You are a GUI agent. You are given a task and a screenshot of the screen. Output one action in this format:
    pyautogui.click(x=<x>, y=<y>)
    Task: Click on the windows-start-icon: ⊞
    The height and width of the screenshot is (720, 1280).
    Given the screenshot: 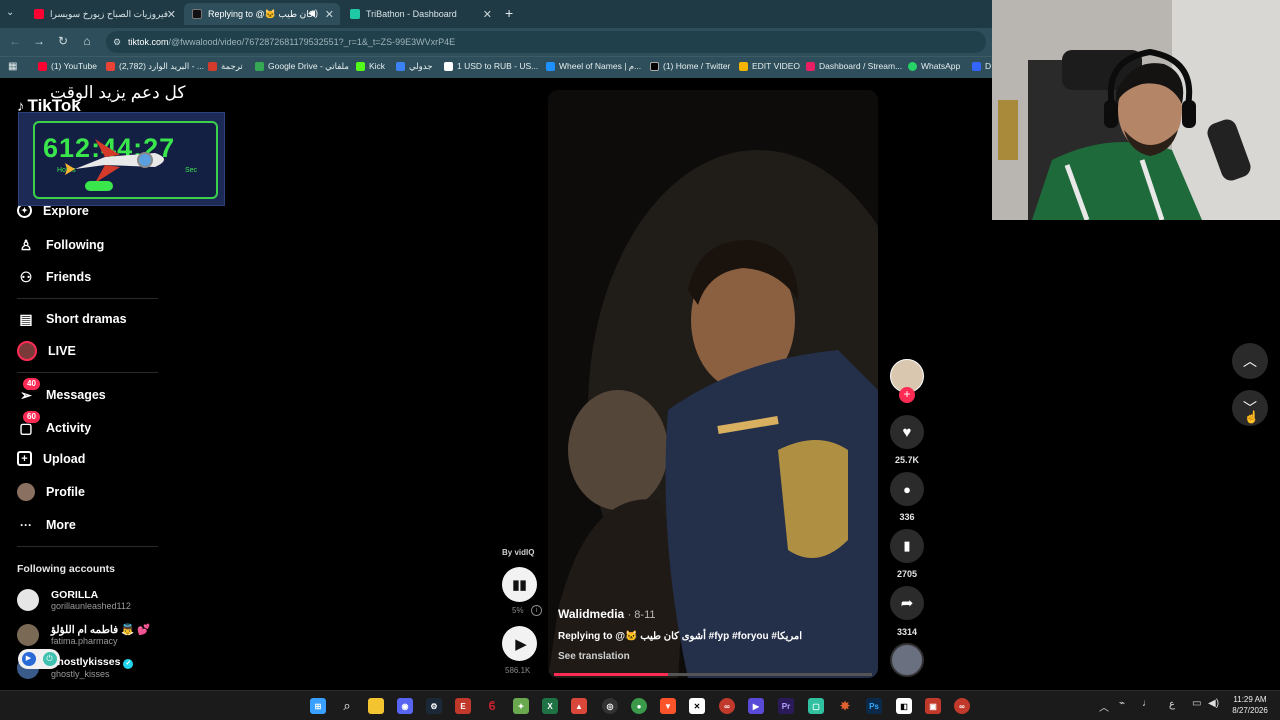 What is the action you would take?
    pyautogui.click(x=318, y=706)
    